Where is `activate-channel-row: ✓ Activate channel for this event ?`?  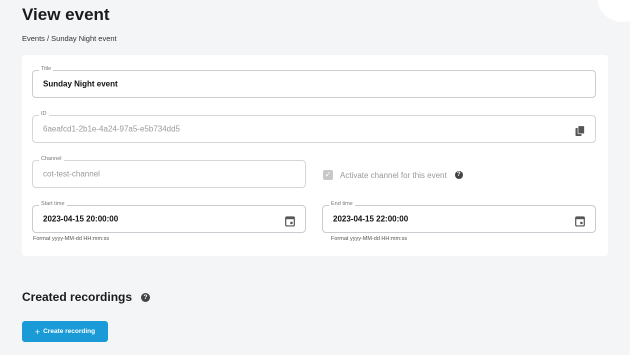 activate-channel-row: ✓ Activate channel for this event ? is located at coordinates (393, 175).